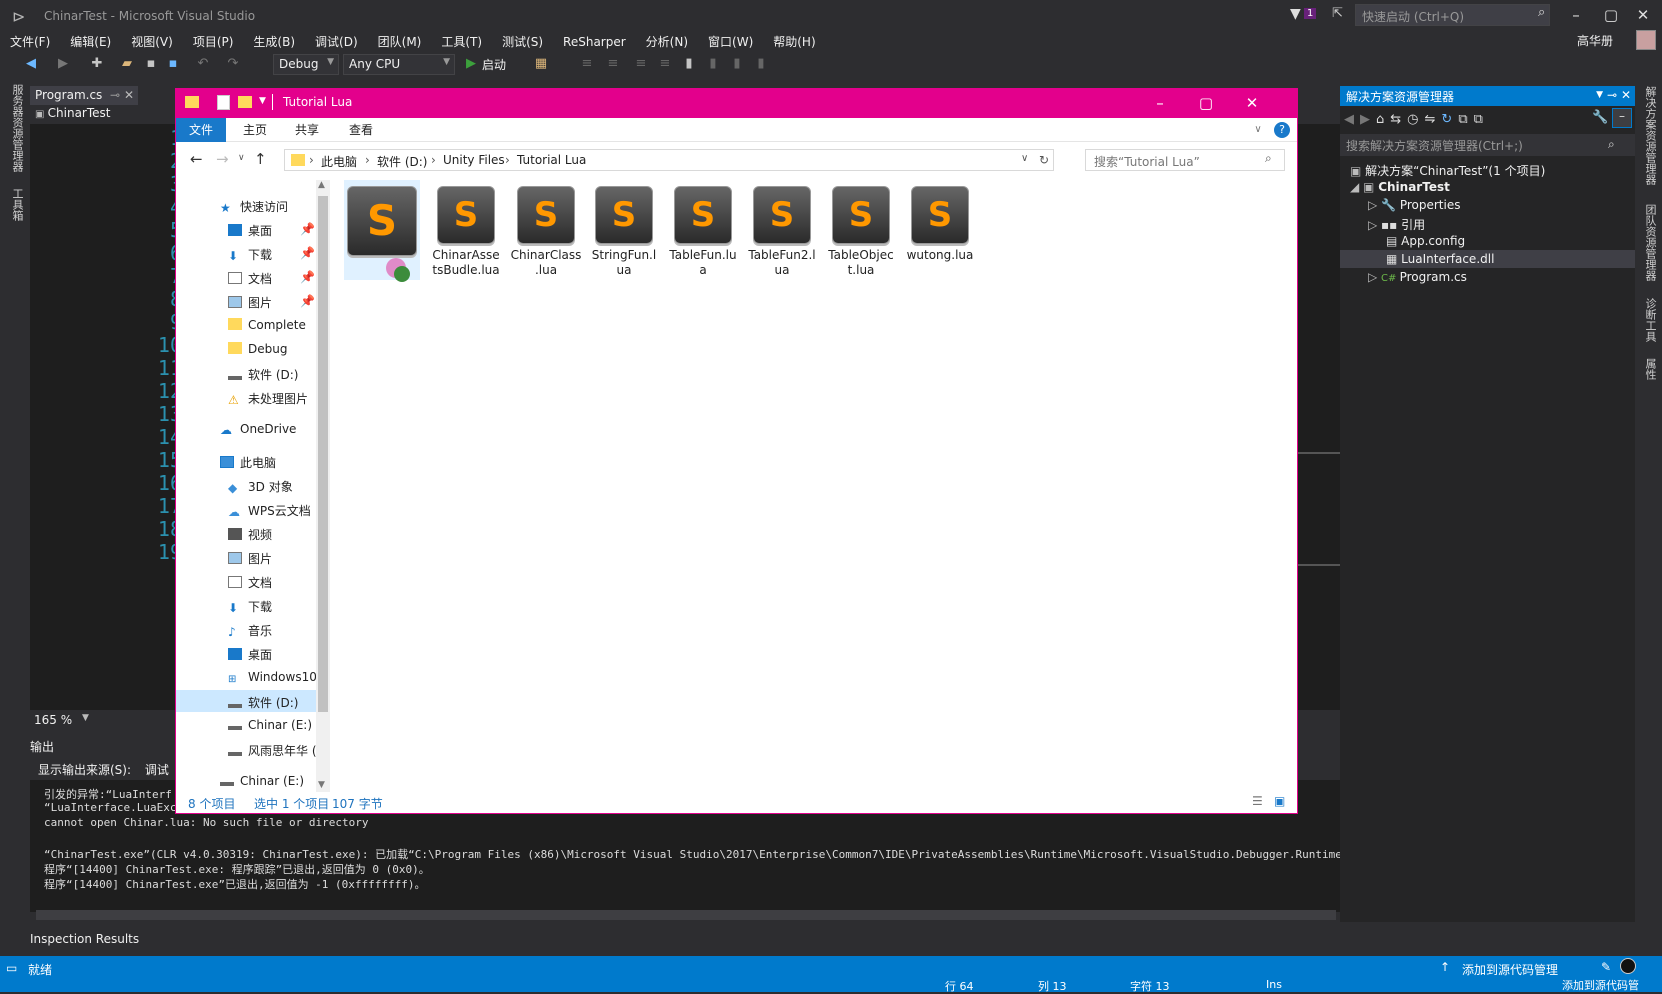 The image size is (1662, 994). I want to click on feedback-circle-icon, so click(1628, 966).